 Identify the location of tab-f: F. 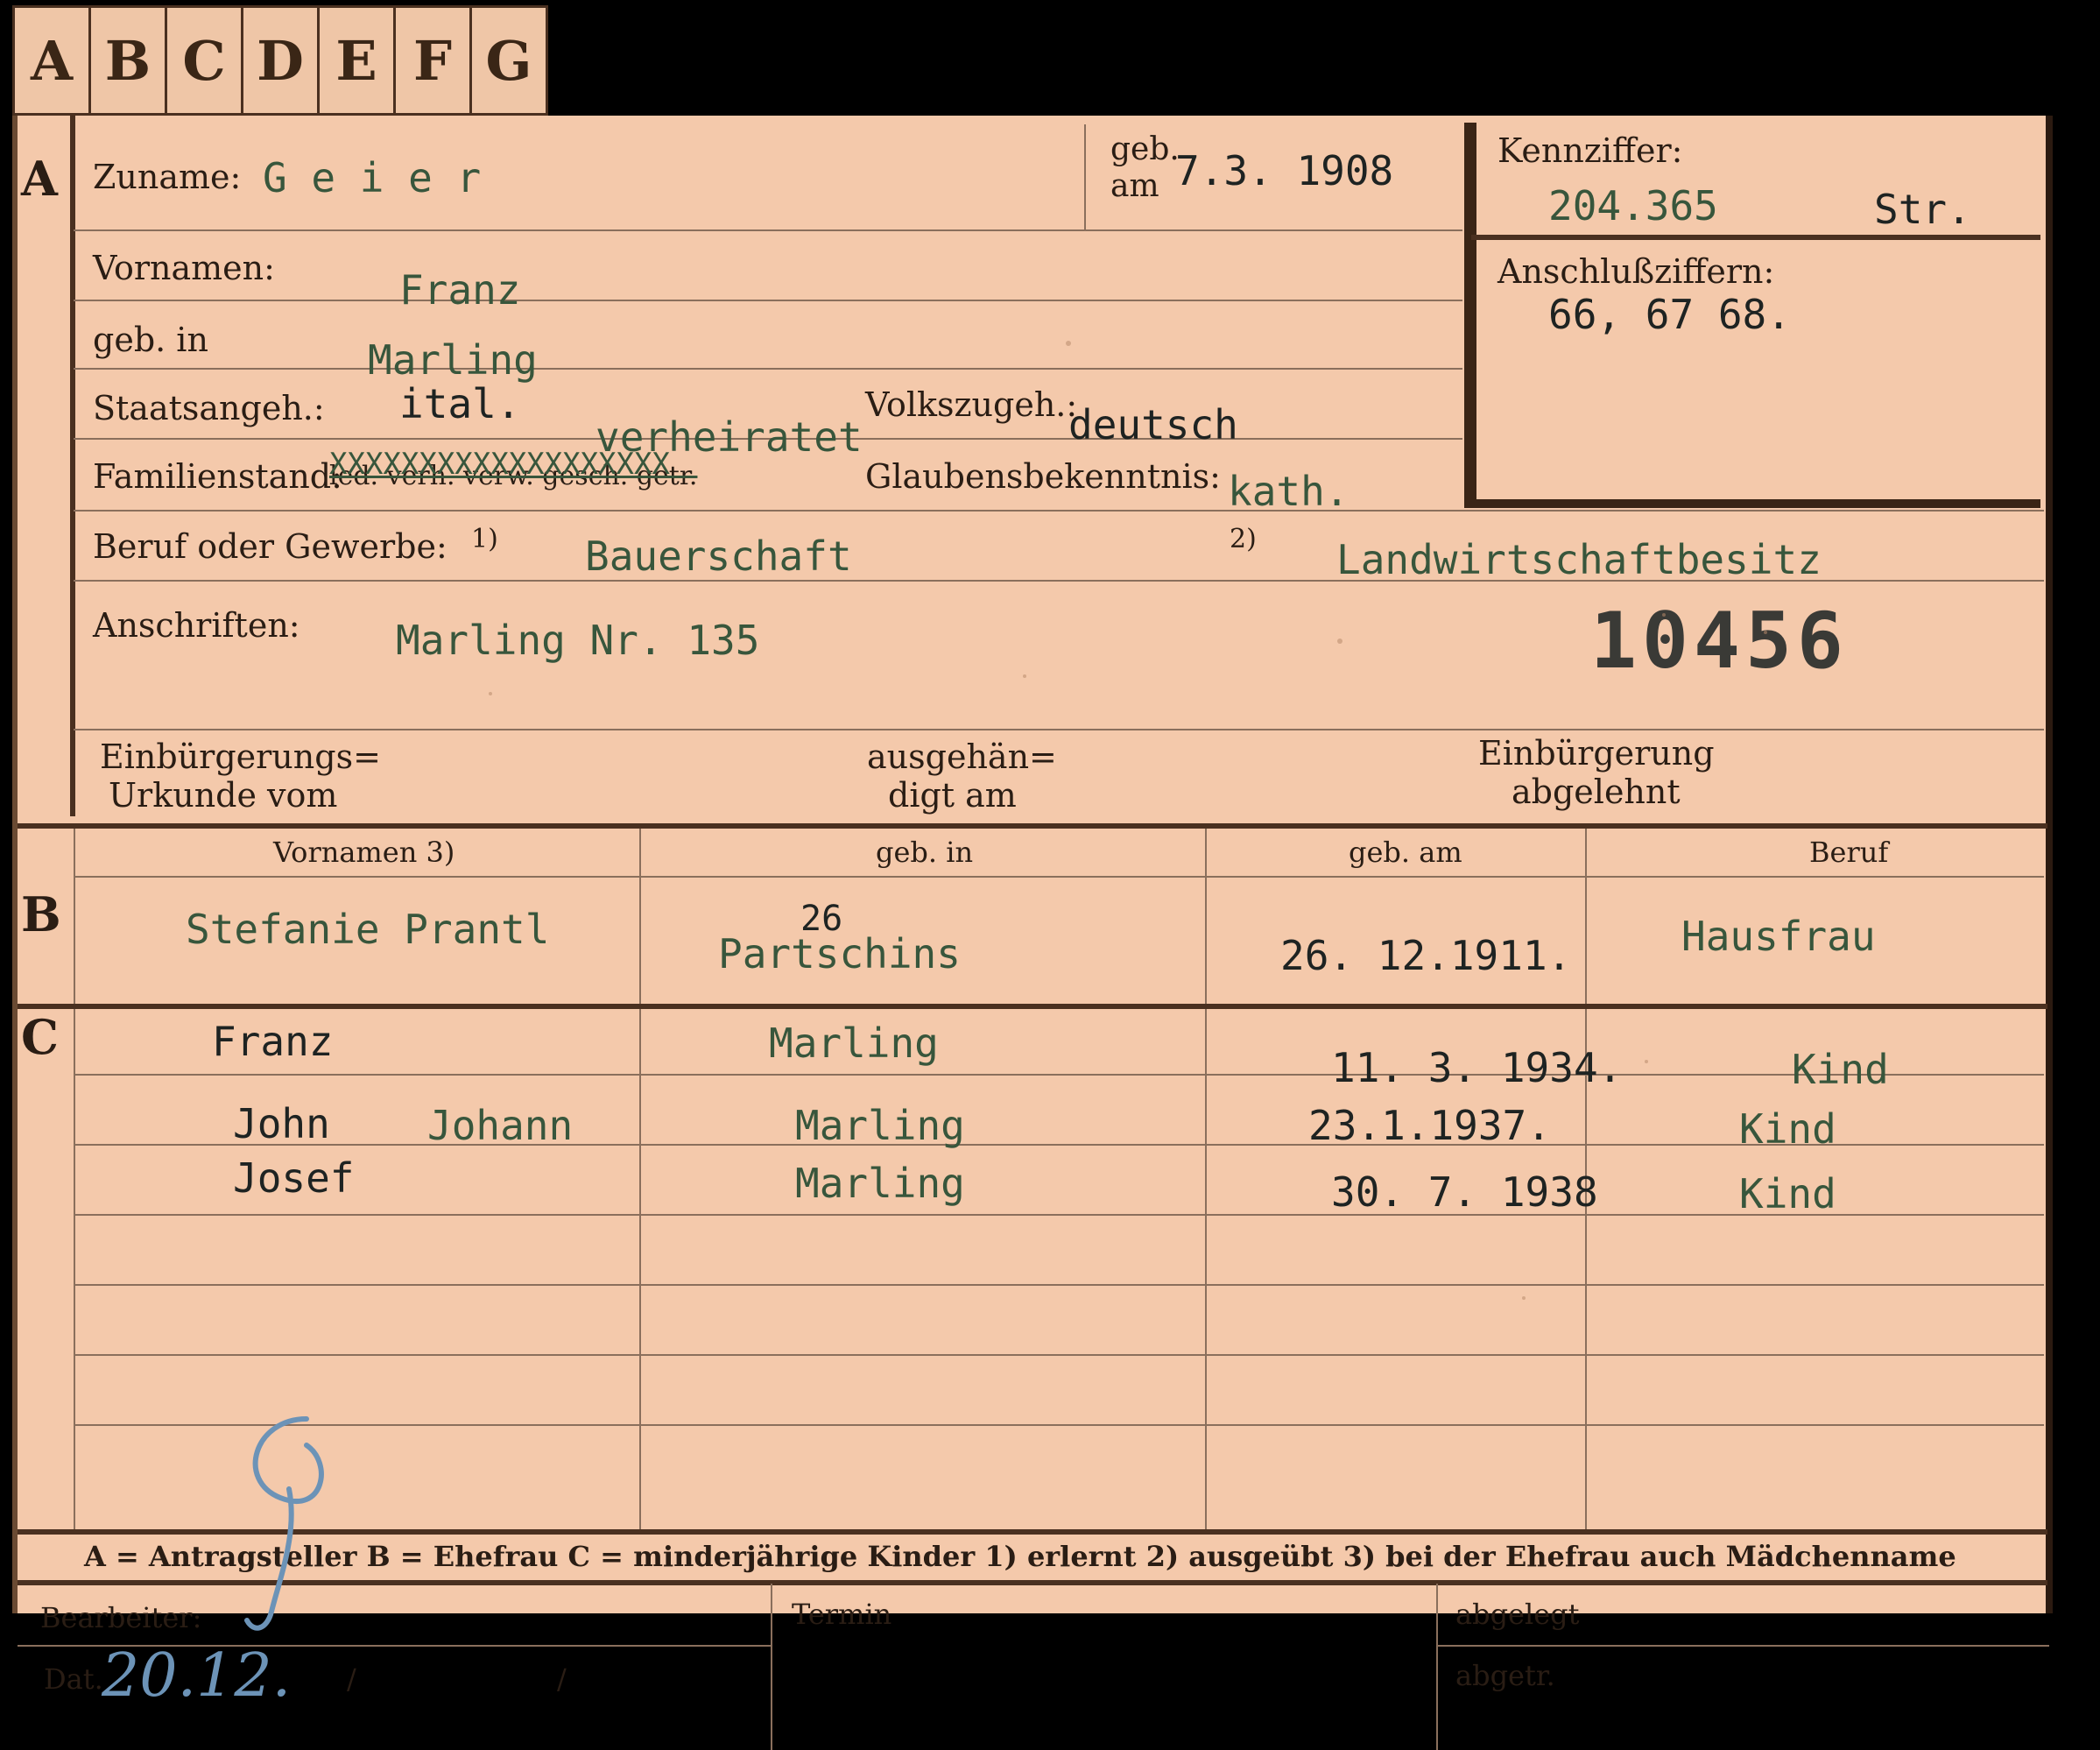
(434, 61).